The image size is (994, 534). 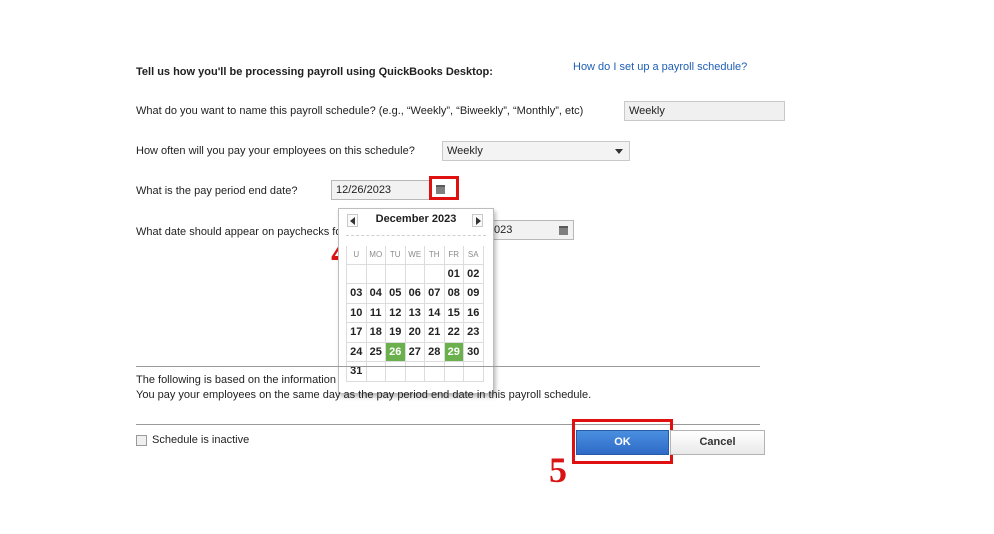 I want to click on calendar-day: 06, so click(x=414, y=293).